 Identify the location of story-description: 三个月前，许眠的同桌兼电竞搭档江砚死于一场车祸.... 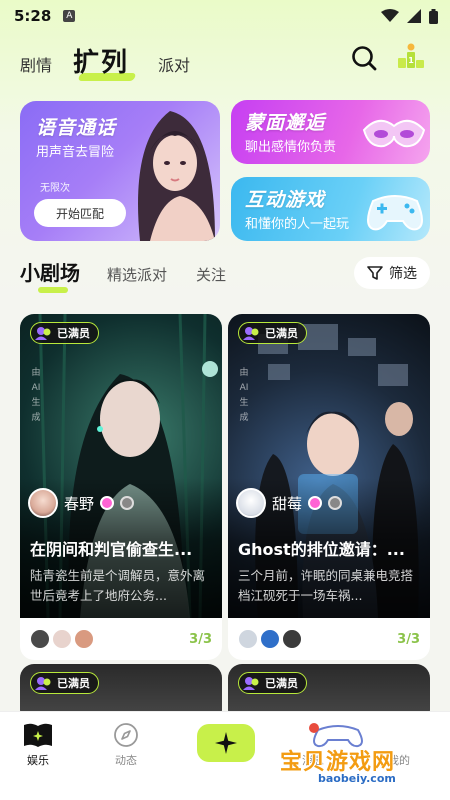
(326, 585).